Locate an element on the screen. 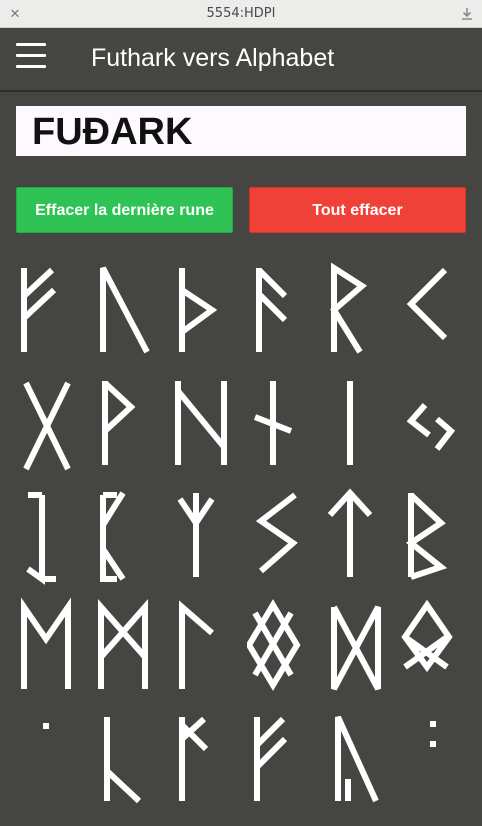 The height and width of the screenshot is (826, 482). app-bar-divider is located at coordinates (241, 91).